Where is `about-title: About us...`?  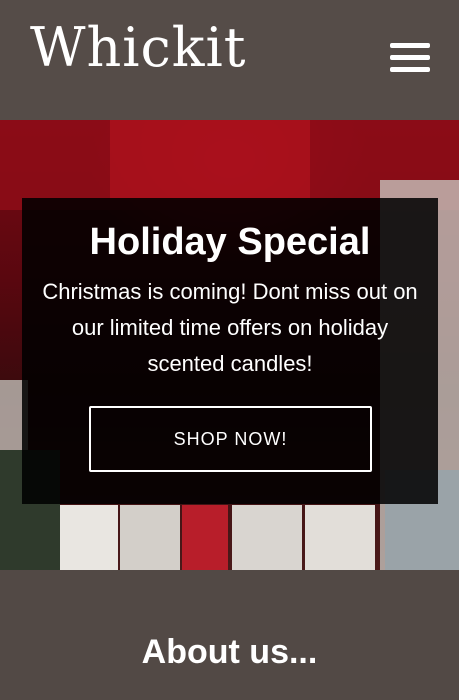 about-title: About us... is located at coordinates (229, 652).